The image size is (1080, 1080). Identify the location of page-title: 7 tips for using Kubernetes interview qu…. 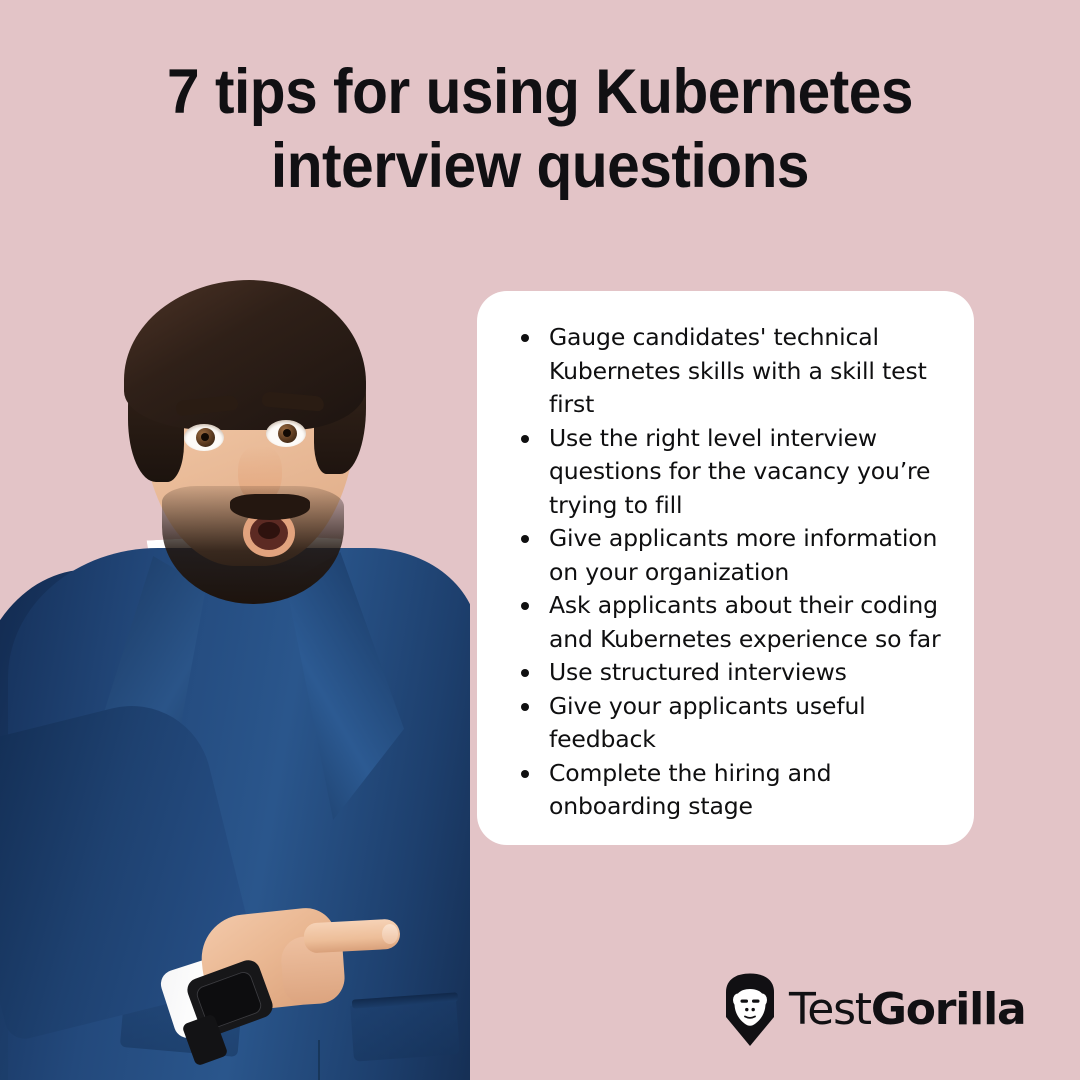
(540, 129).